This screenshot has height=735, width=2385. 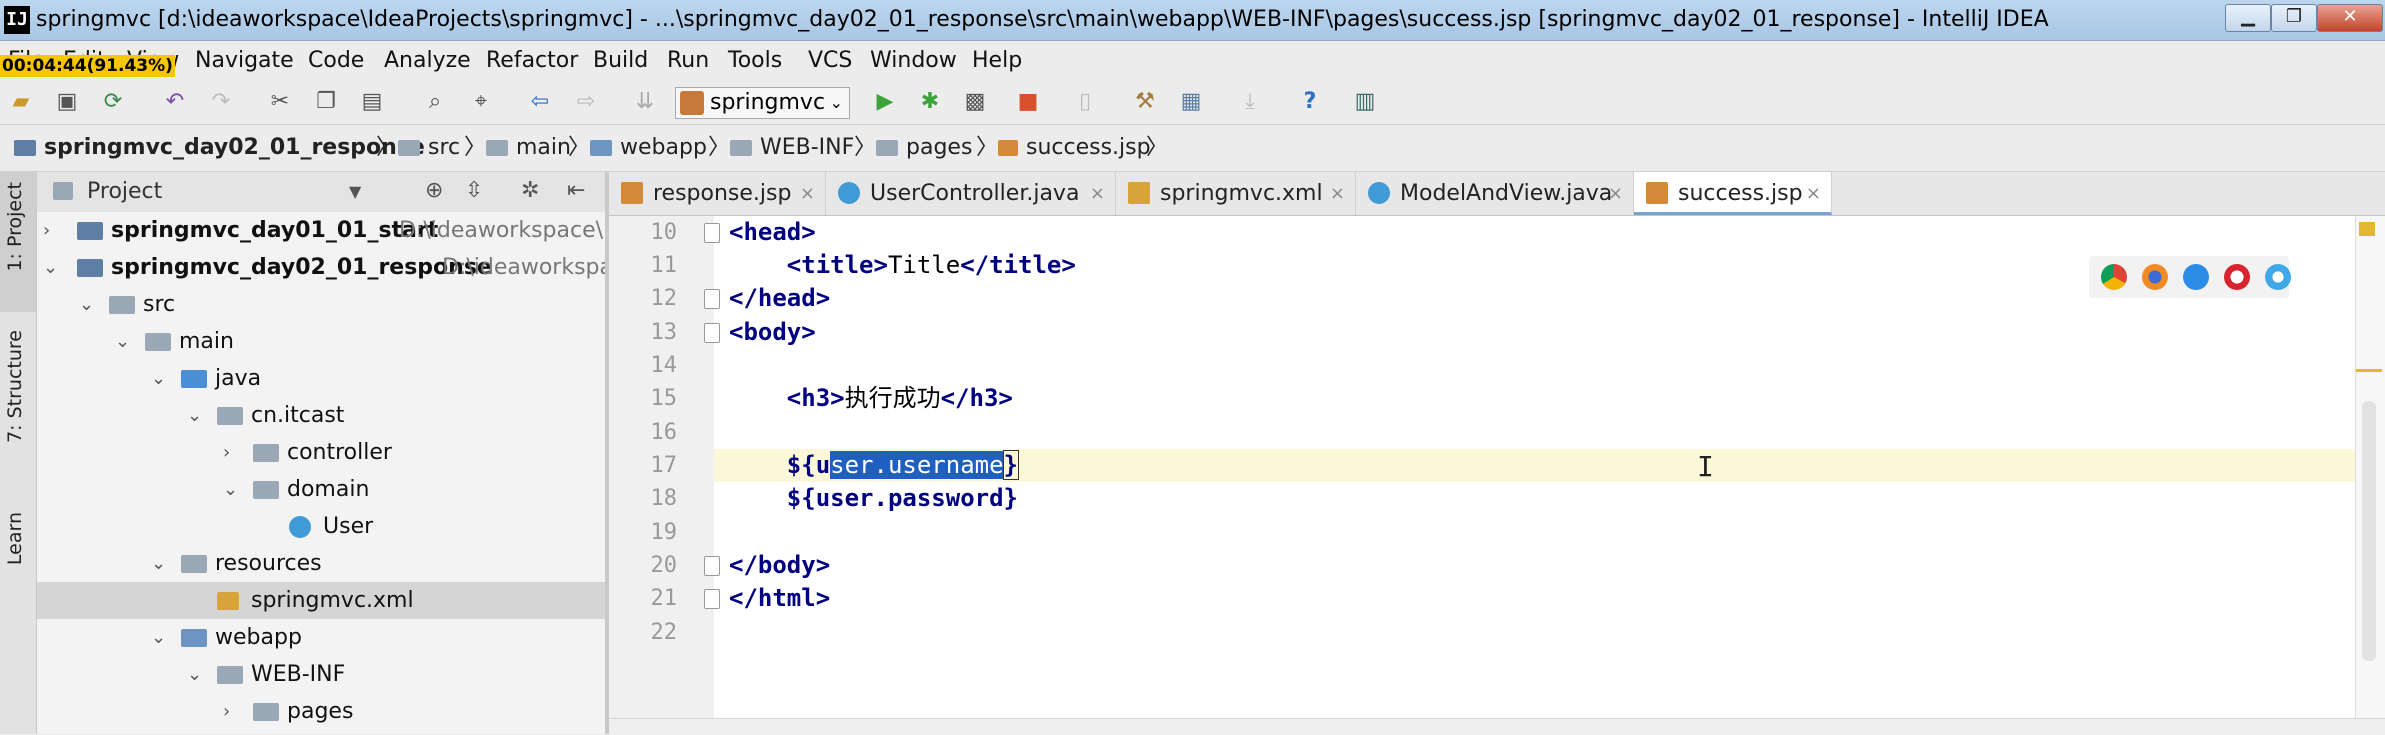 What do you see at coordinates (830, 61) in the screenshot?
I see `menu-vcs: VCS` at bounding box center [830, 61].